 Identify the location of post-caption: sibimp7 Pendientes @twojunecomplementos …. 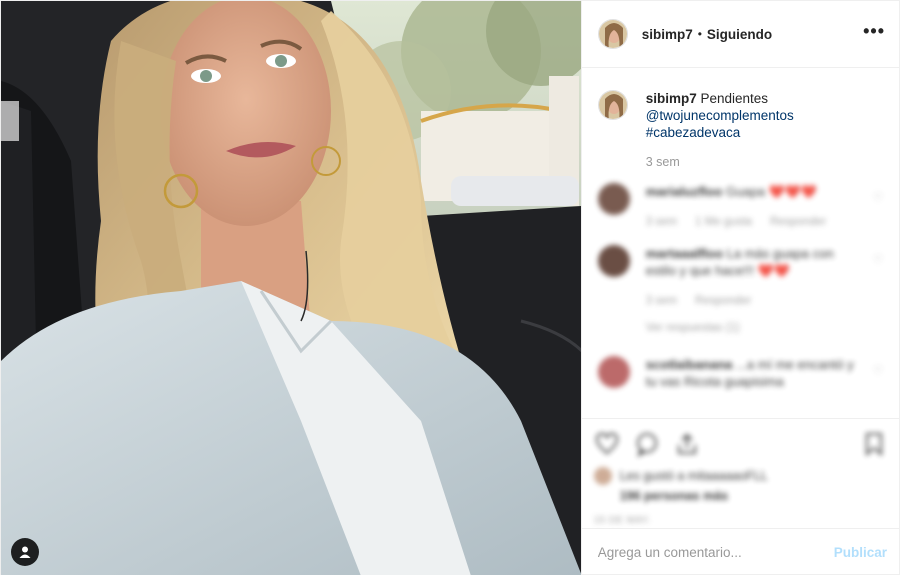
(740, 115).